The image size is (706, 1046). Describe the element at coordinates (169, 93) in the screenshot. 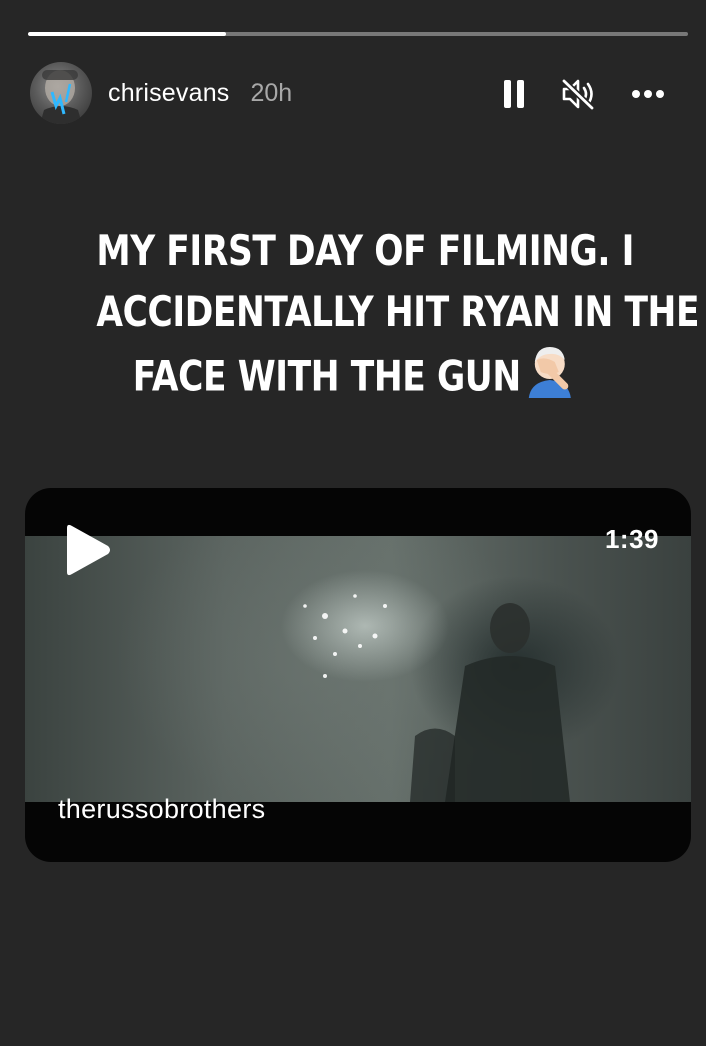

I see `username: chrisevans` at that location.